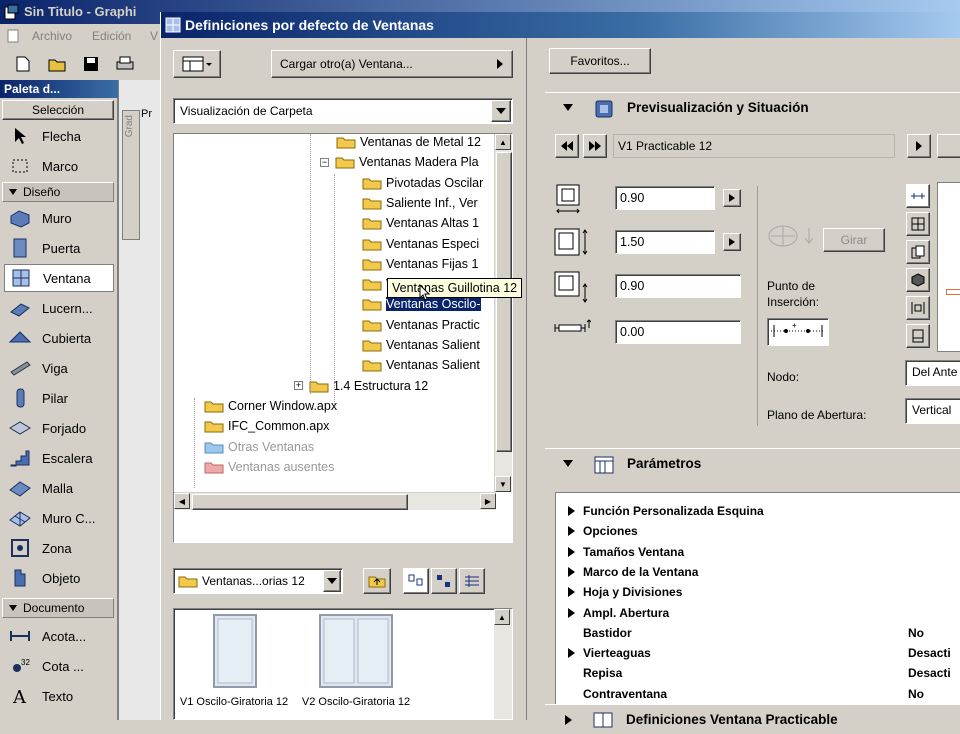 This screenshot has height=734, width=960. Describe the element at coordinates (234, 666) in the screenshot. I see `thumbnail-item: V1 Oscilo-Giratoria 12` at that location.